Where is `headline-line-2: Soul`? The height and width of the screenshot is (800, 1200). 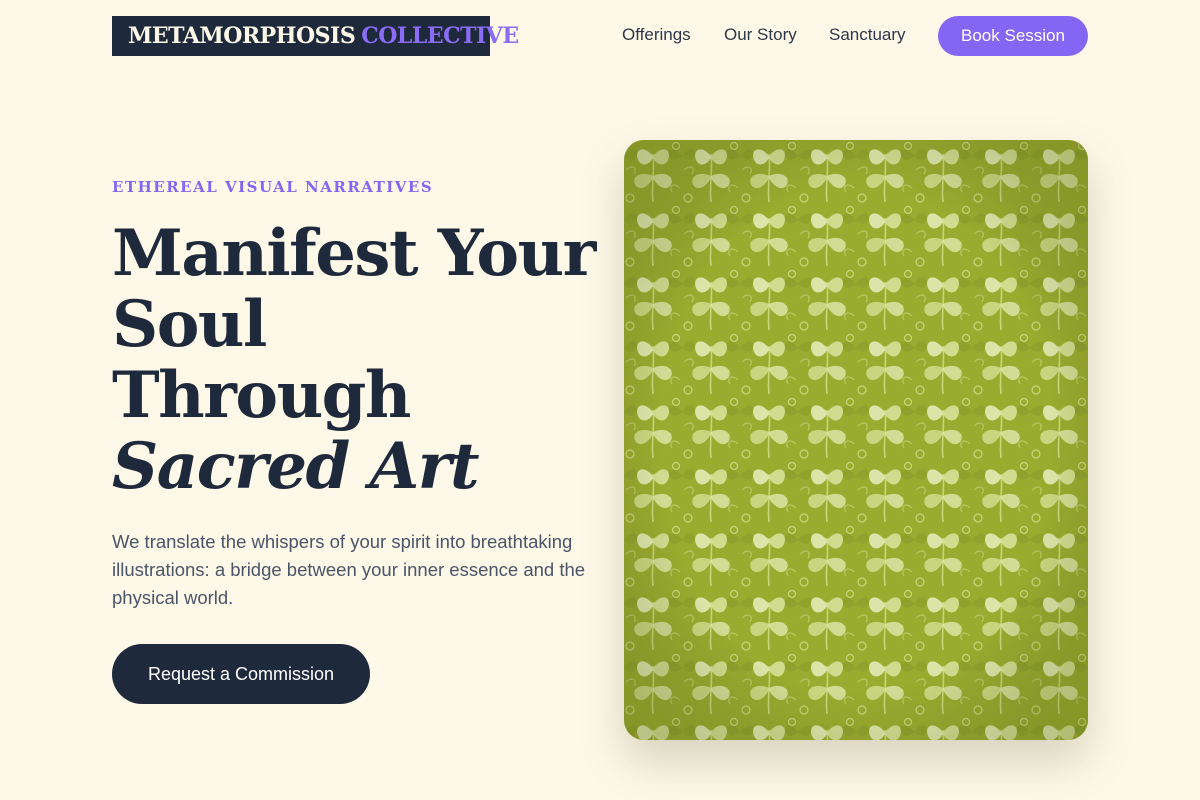
headline-line-2: Soul is located at coordinates (189, 324).